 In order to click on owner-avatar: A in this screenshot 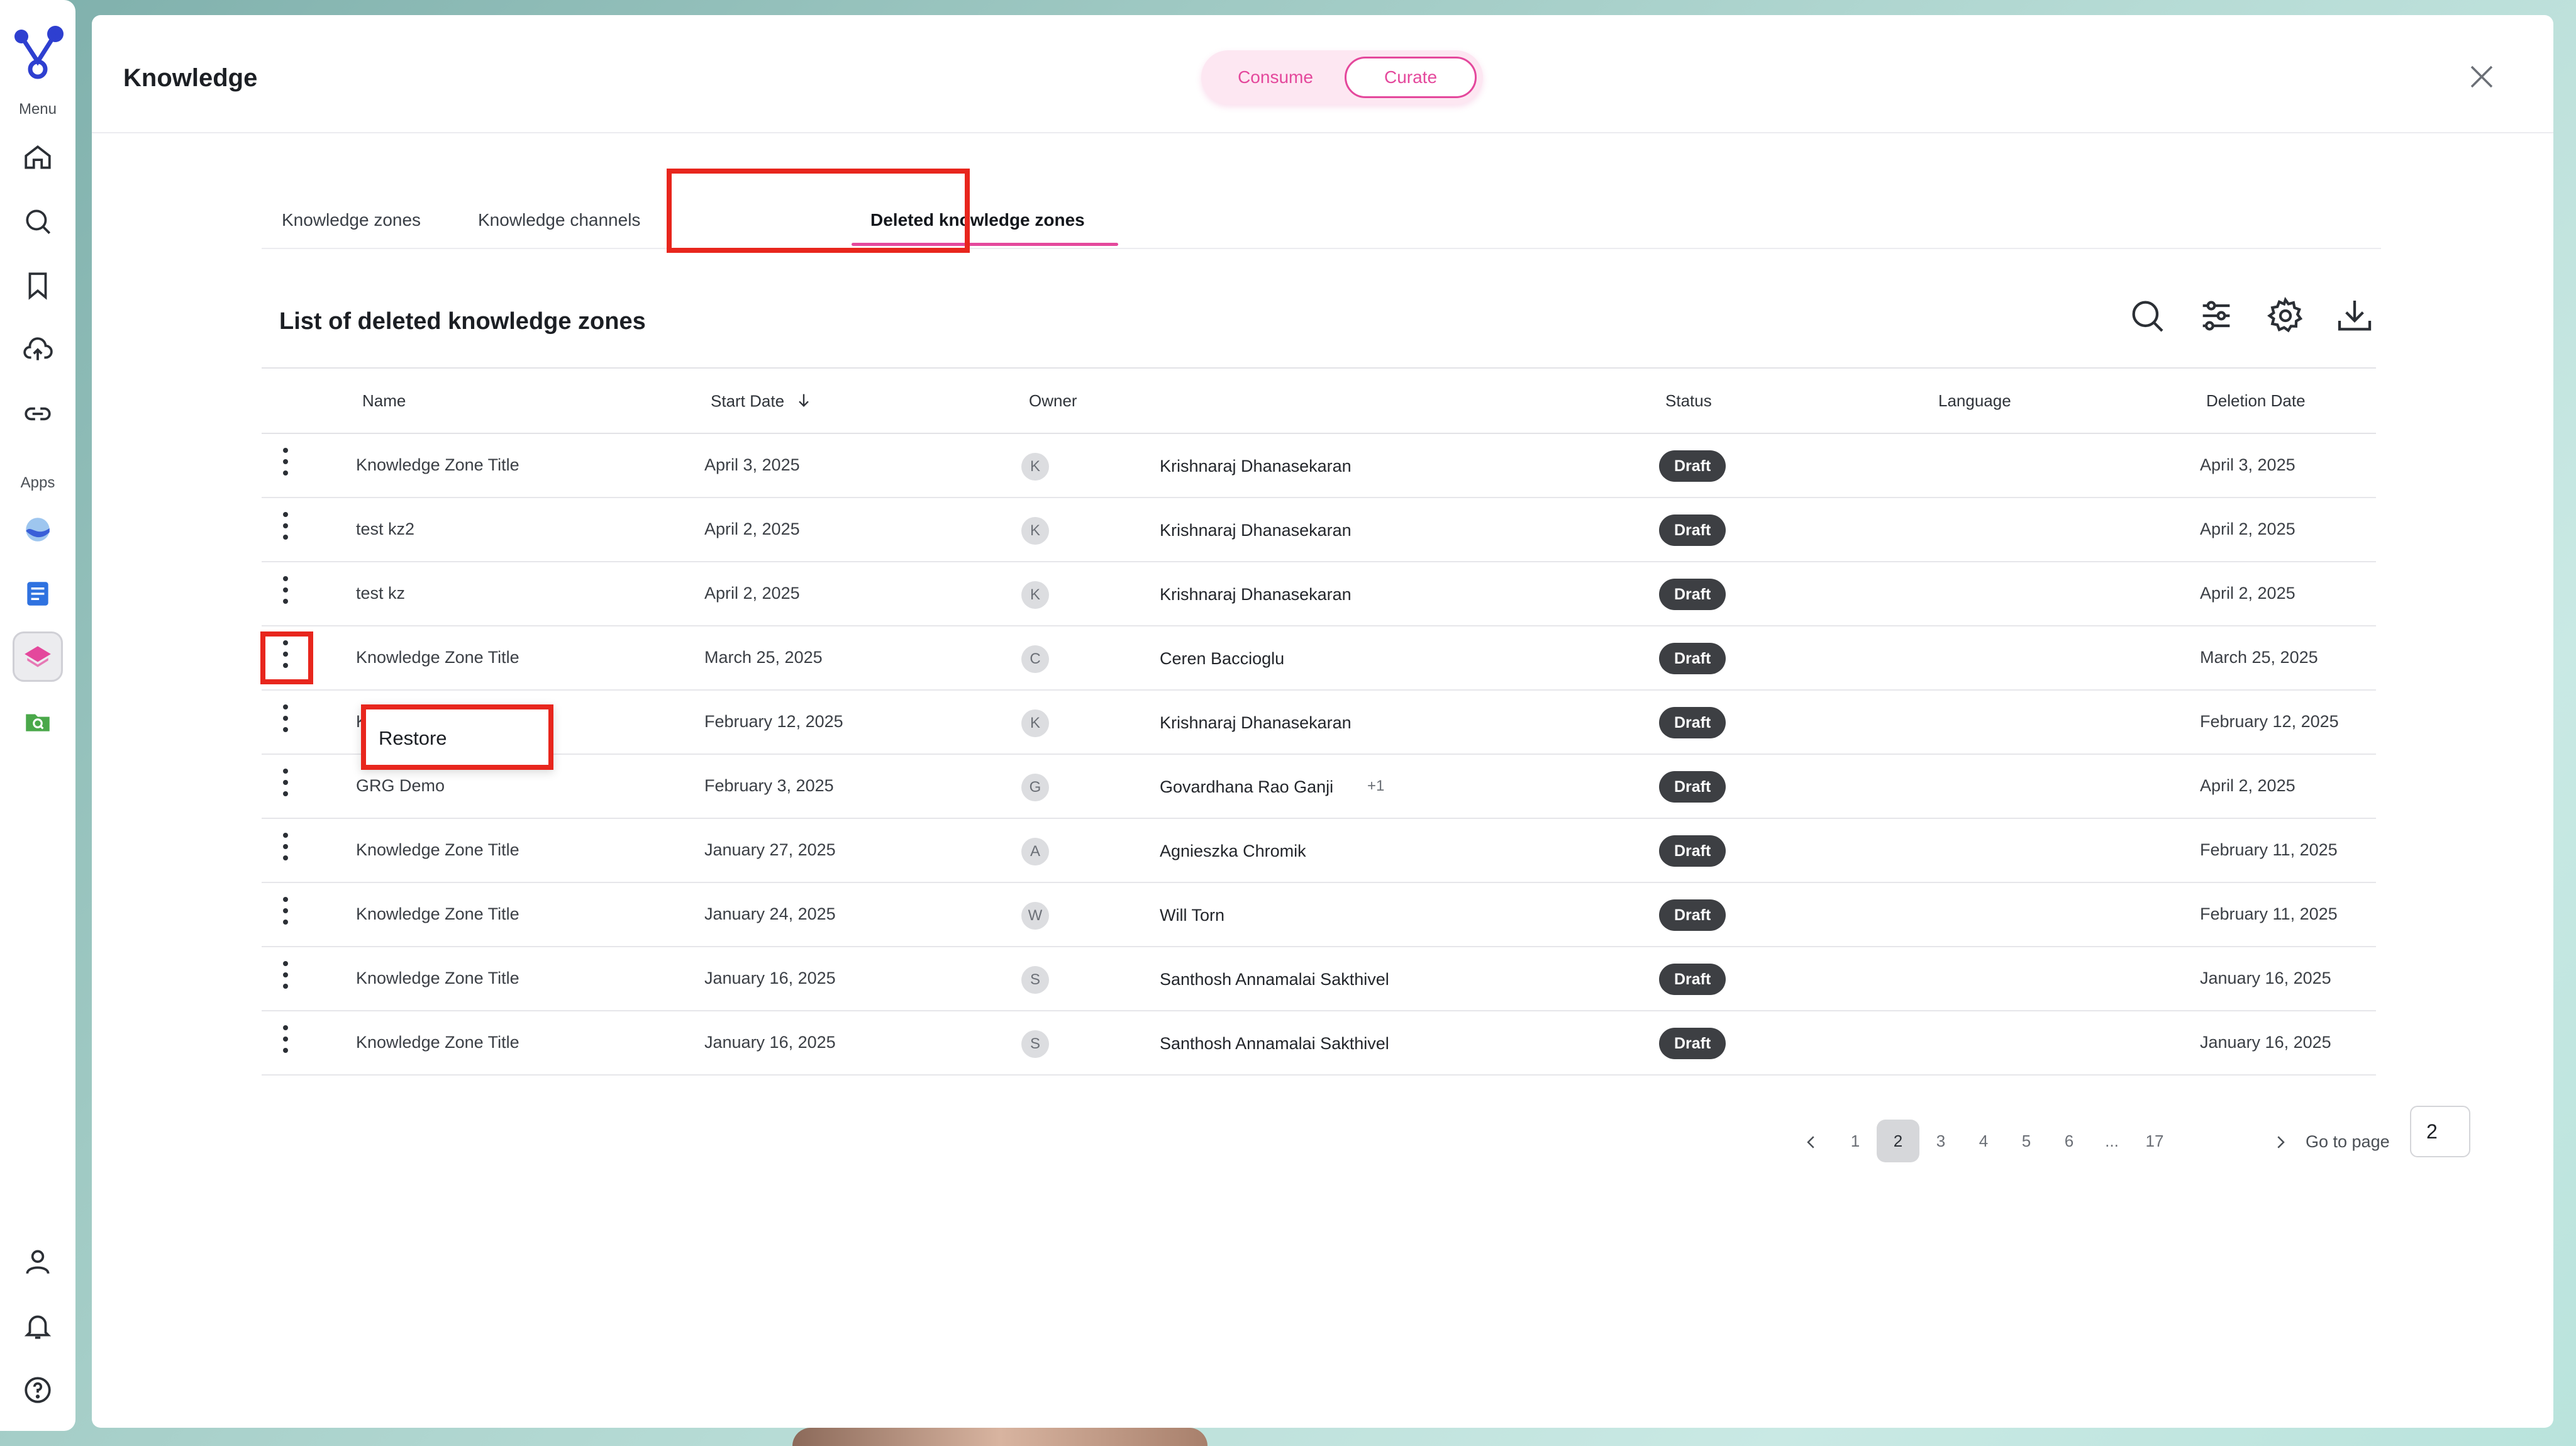, I will do `click(1035, 851)`.